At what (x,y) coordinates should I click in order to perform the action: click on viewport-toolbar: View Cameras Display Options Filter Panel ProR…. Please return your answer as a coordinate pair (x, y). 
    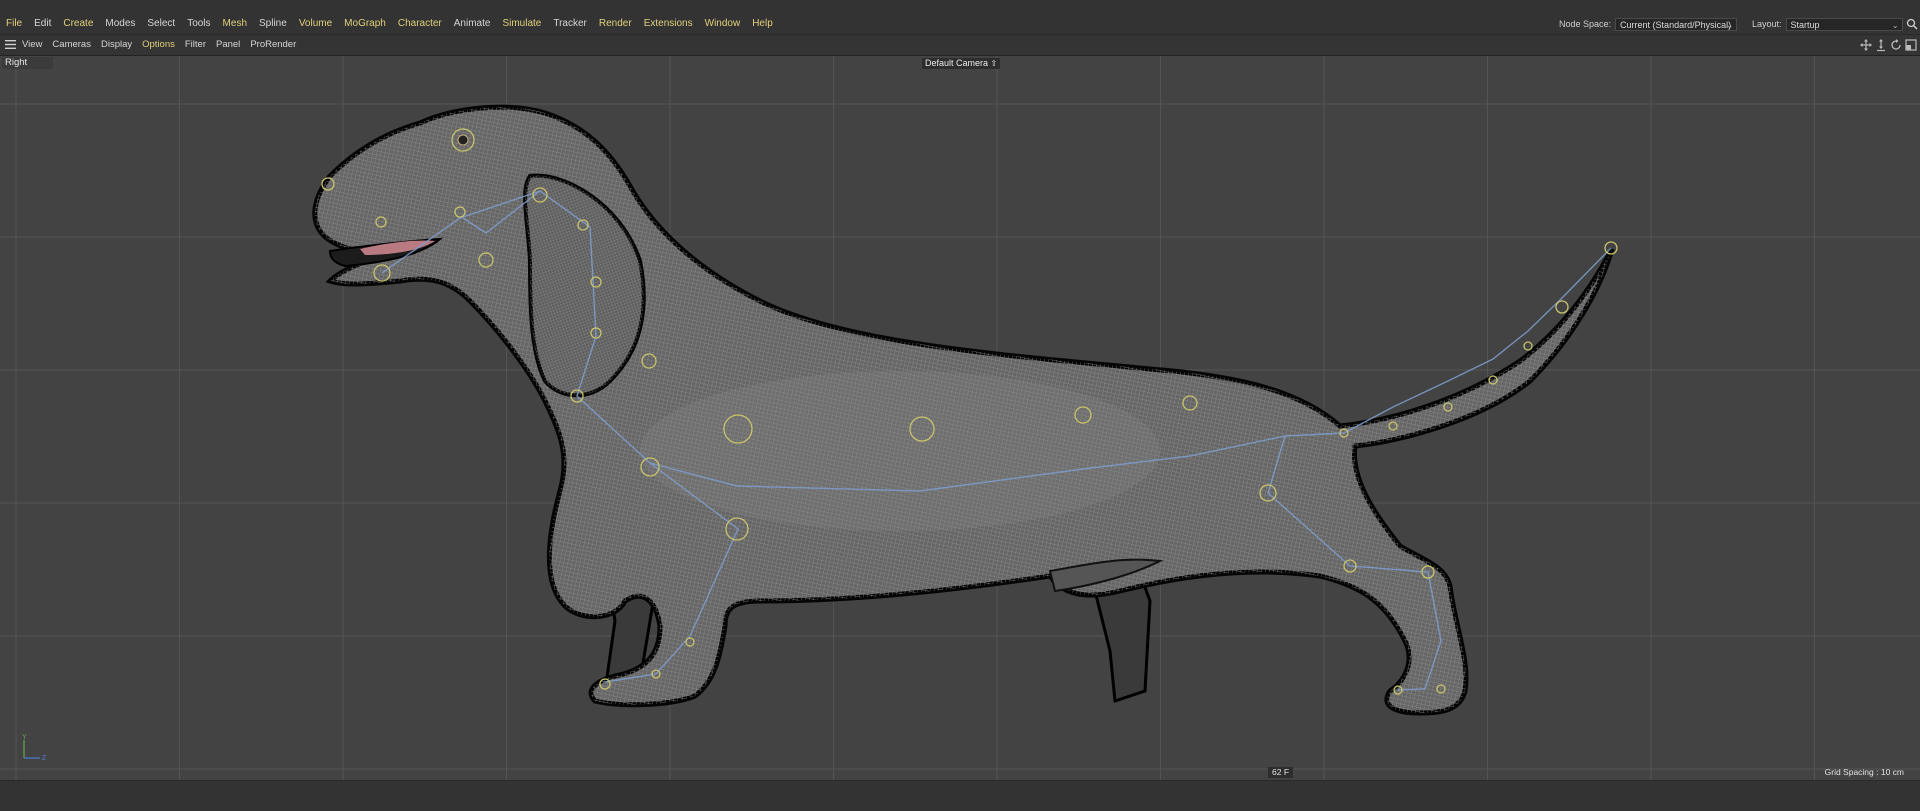
    Looking at the image, I should click on (960, 44).